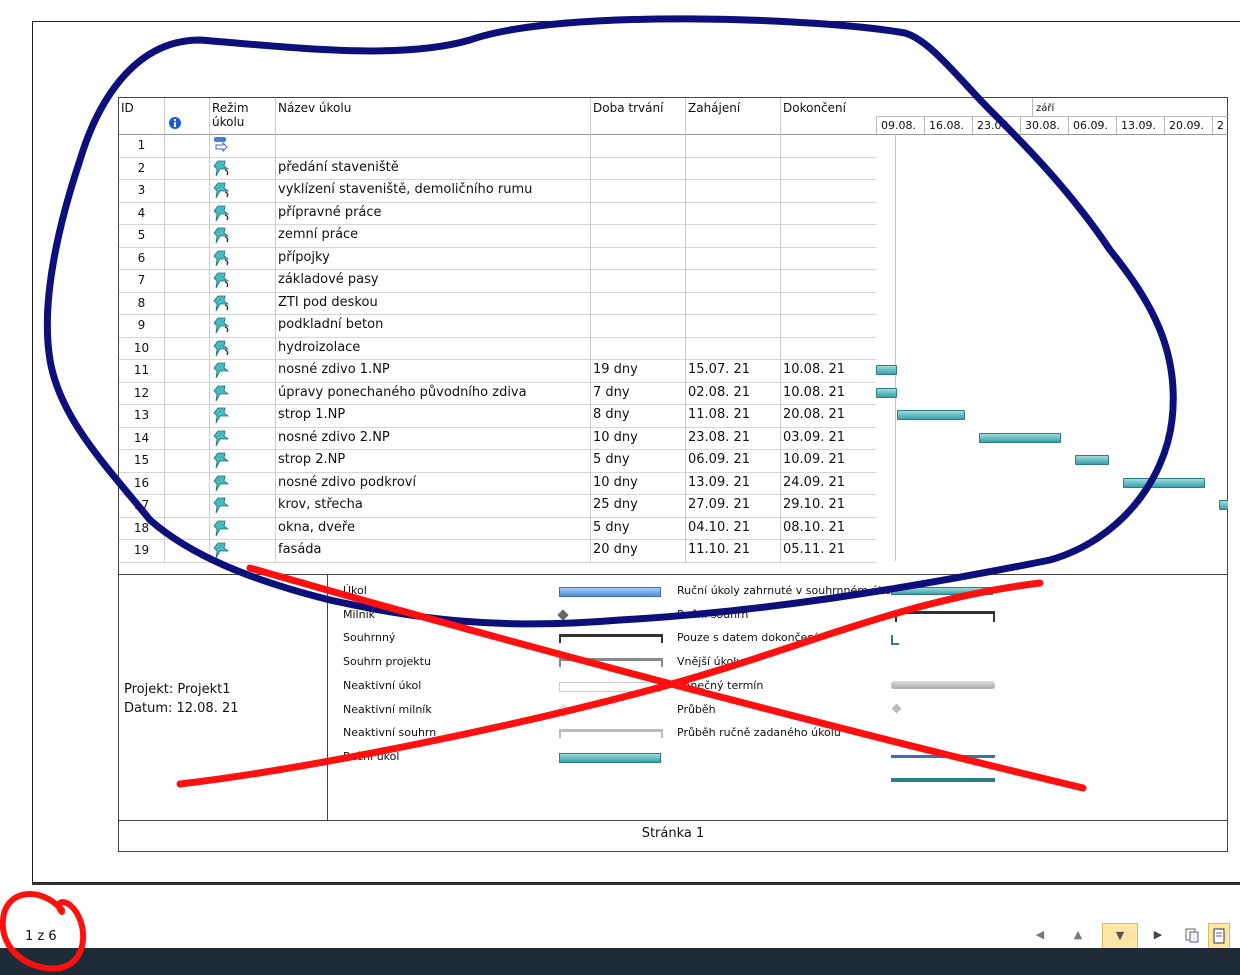 The image size is (1240, 975). What do you see at coordinates (497, 236) in the screenshot?
I see `table-row: 5 zemní práce` at bounding box center [497, 236].